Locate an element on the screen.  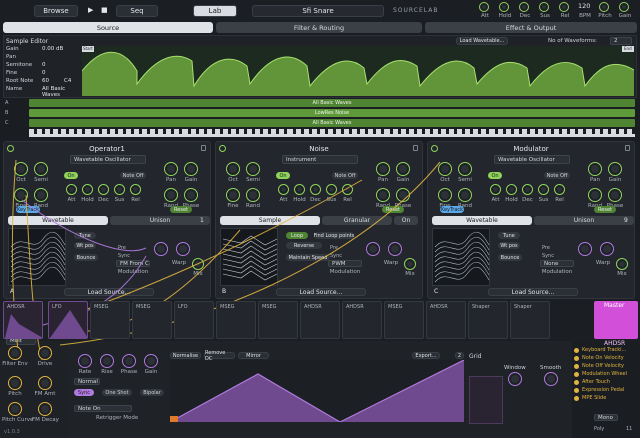
preset-display: Sfi Snare is located at coordinates (318, 11).